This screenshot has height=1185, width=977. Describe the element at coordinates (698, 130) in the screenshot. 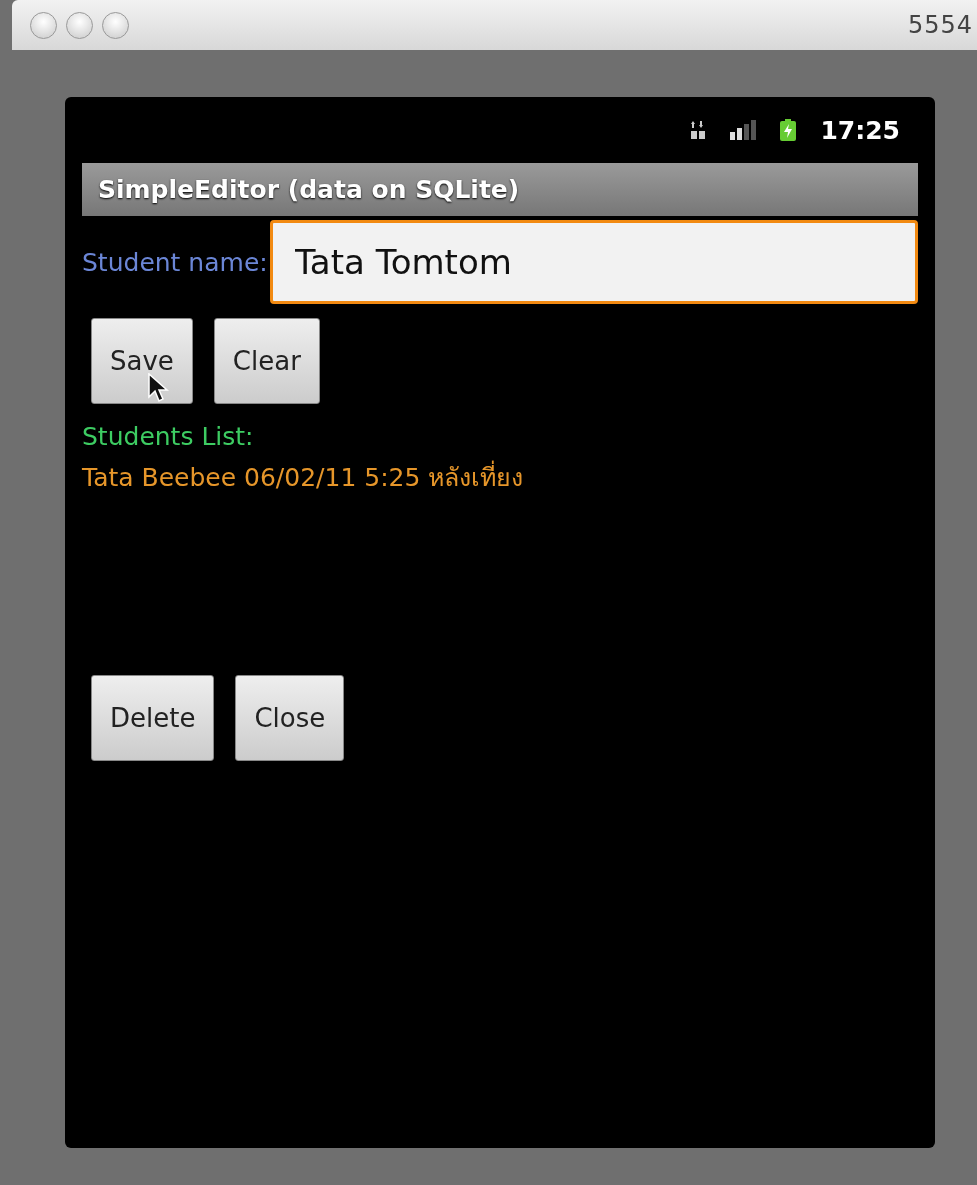

I see `network-3g-icon` at that location.